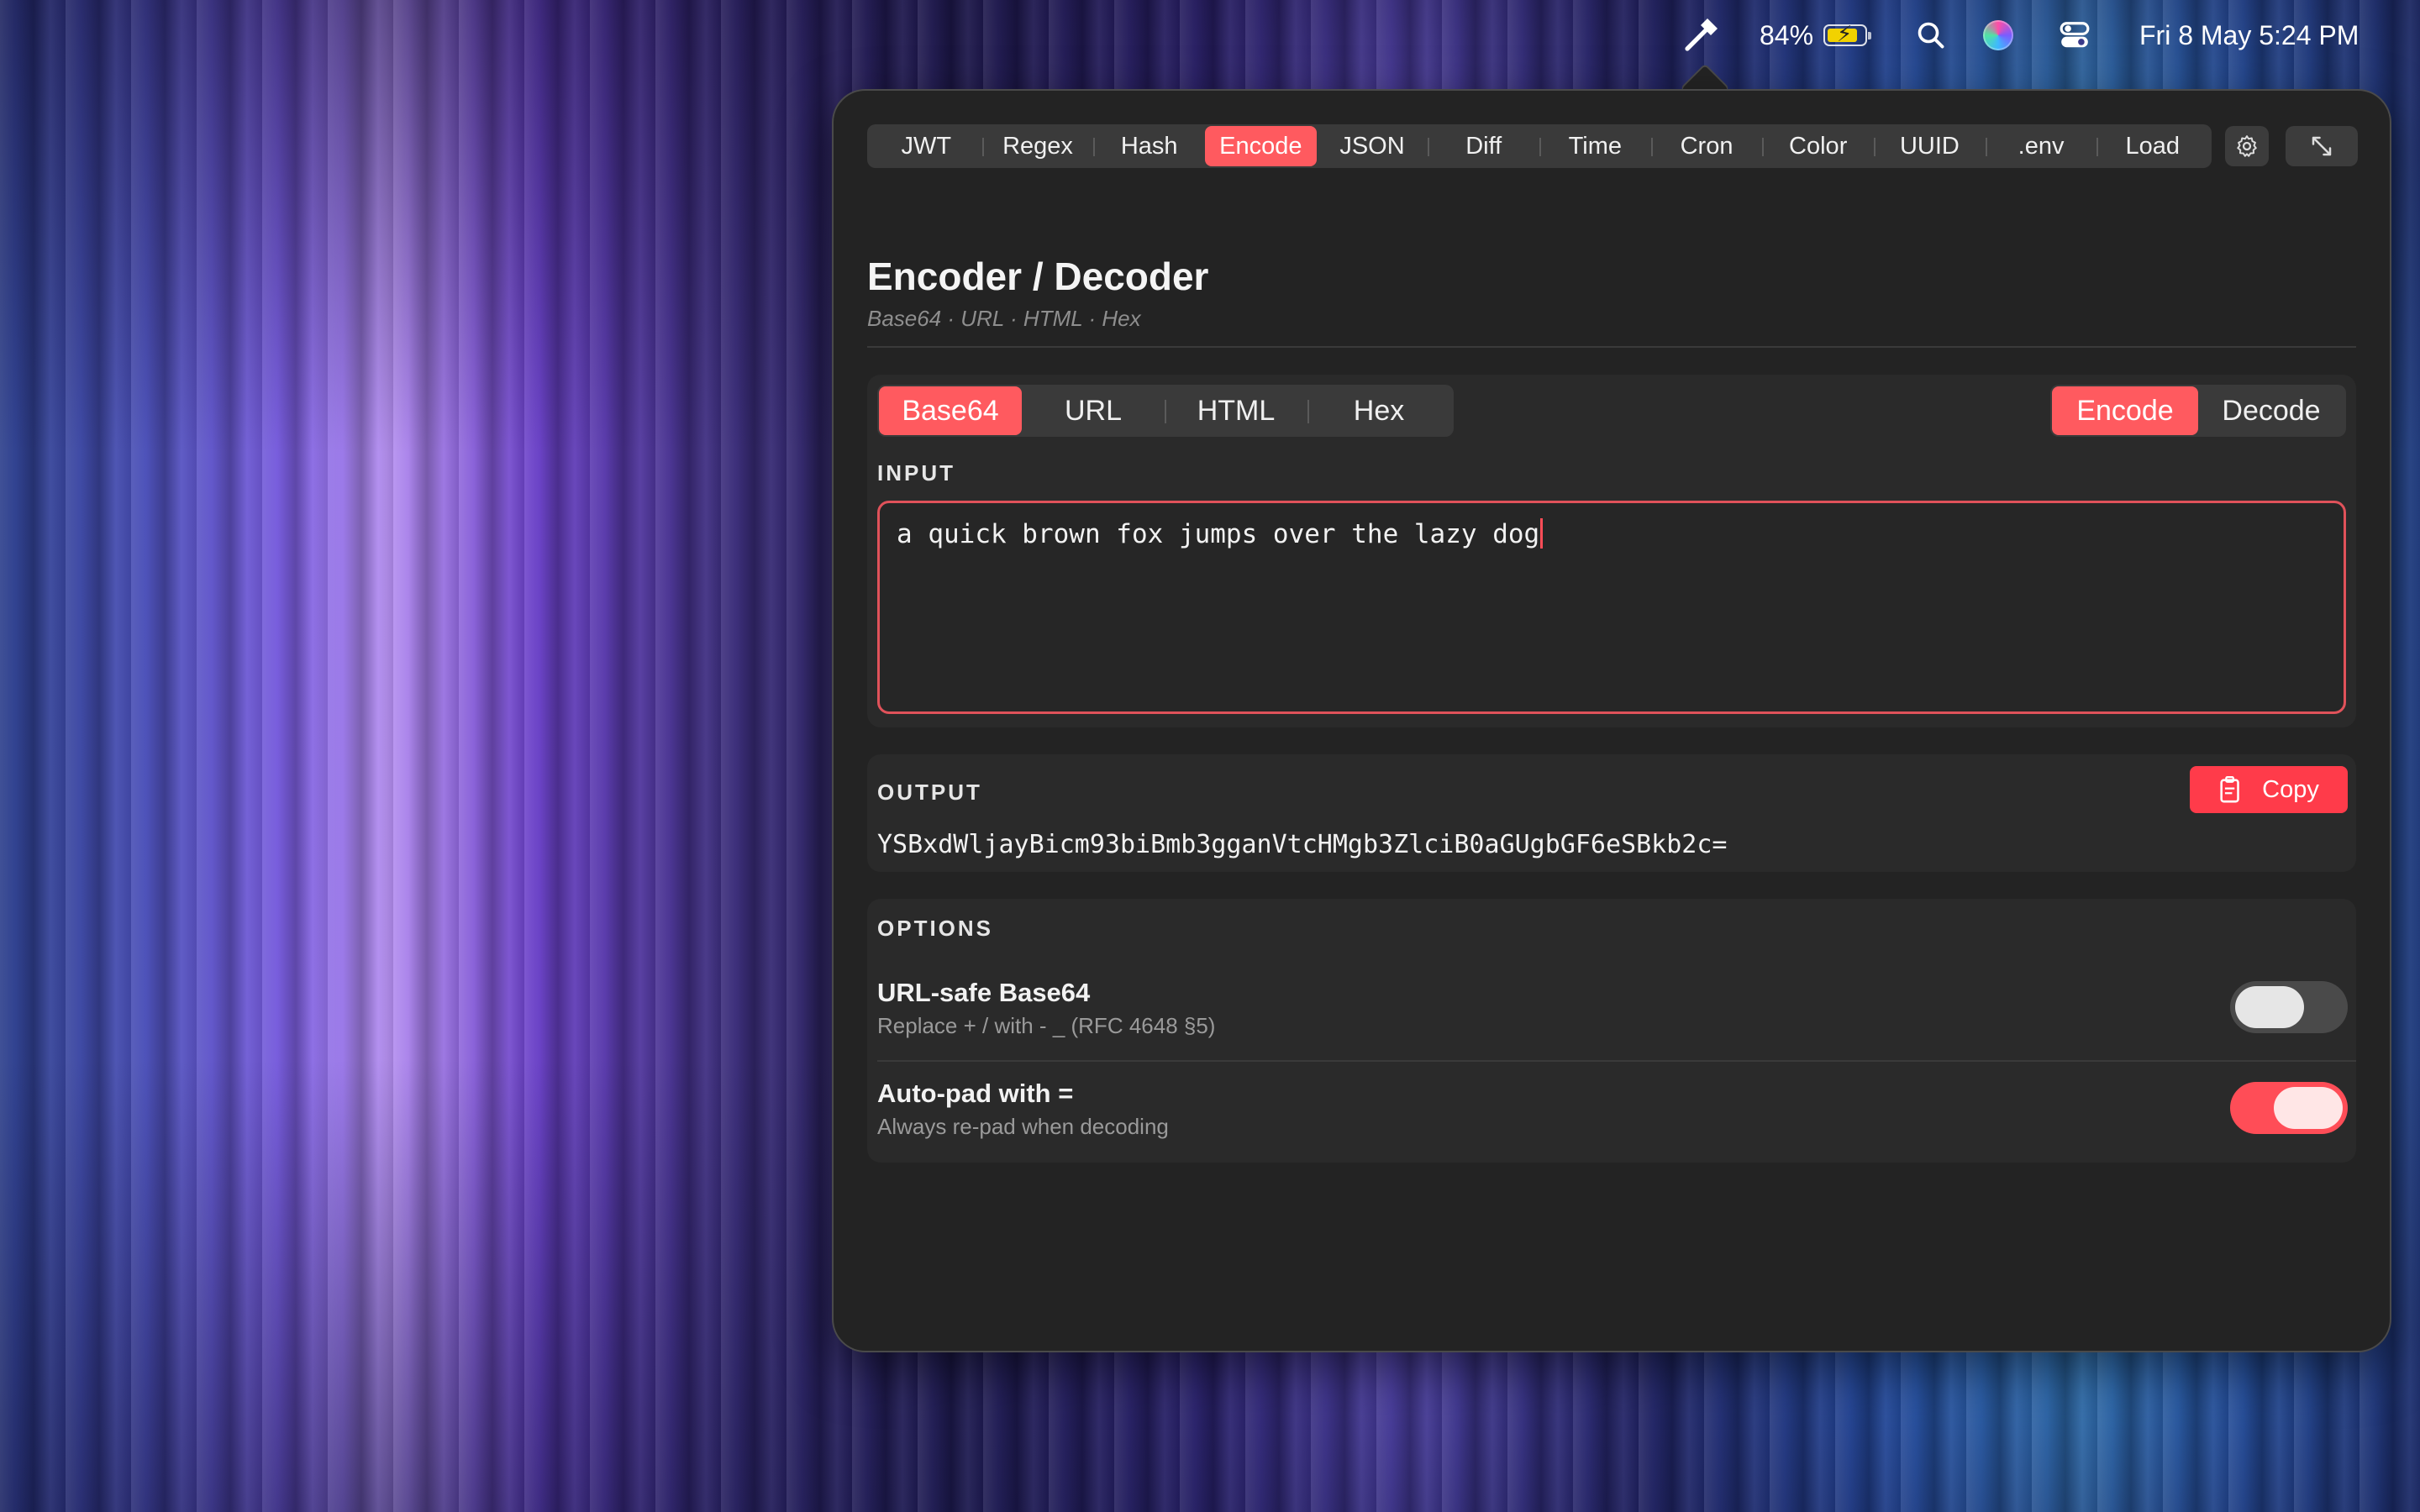 This screenshot has height=1512, width=2420. I want to click on url-safe-toggle, so click(2289, 1007).